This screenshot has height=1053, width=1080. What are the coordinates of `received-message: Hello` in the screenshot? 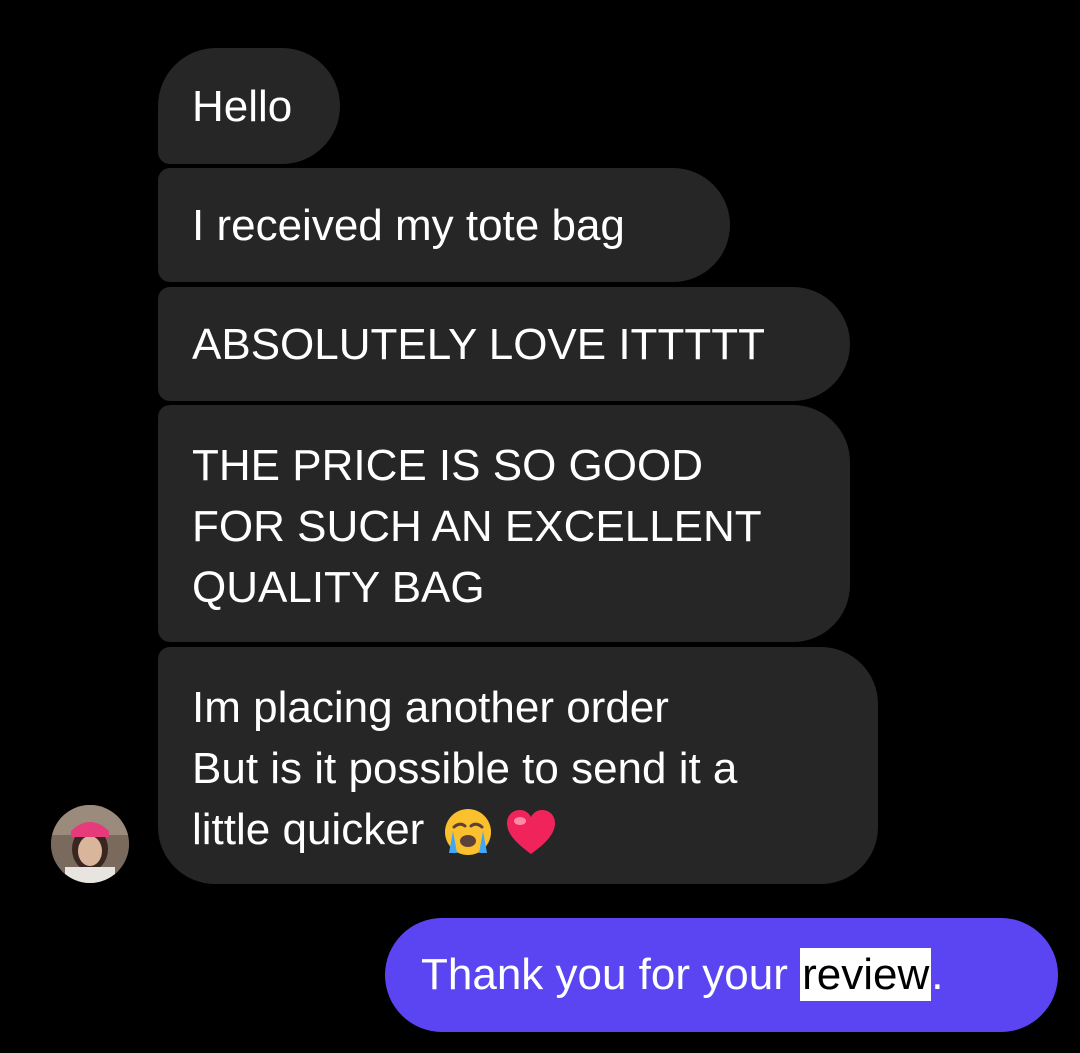 It's located at (249, 106).